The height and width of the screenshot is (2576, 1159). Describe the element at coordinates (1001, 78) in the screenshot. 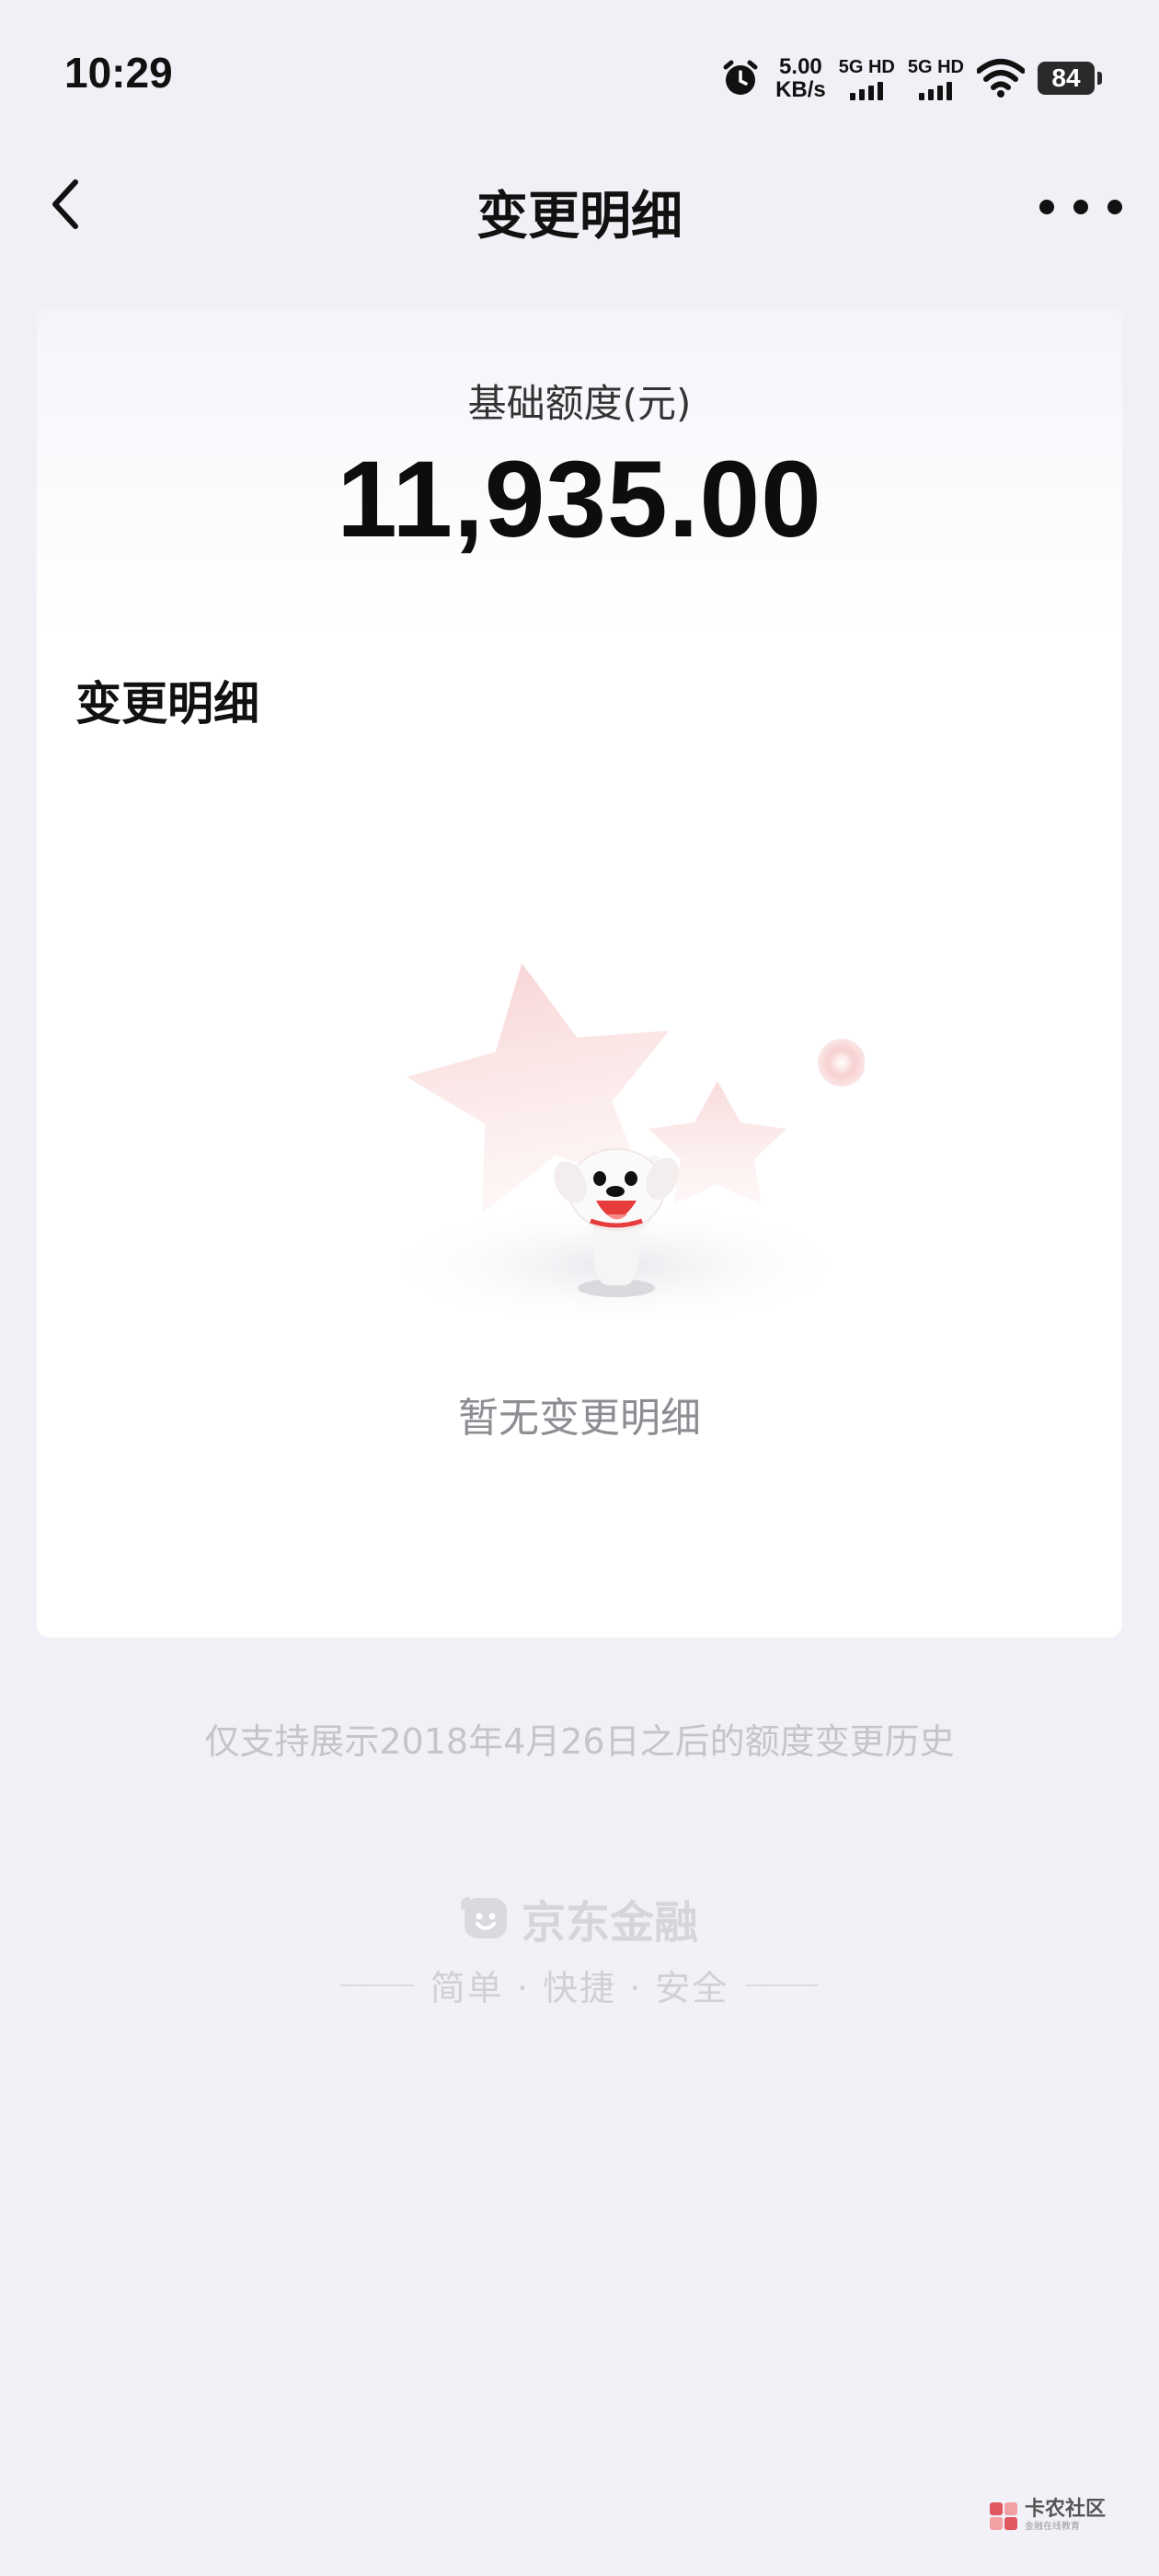

I see `wifi-icon` at that location.